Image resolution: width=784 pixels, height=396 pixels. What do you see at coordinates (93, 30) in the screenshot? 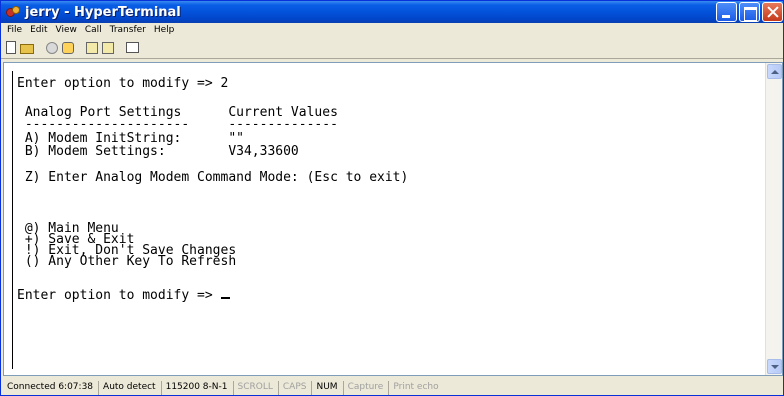
I see `menu-call: Call` at bounding box center [93, 30].